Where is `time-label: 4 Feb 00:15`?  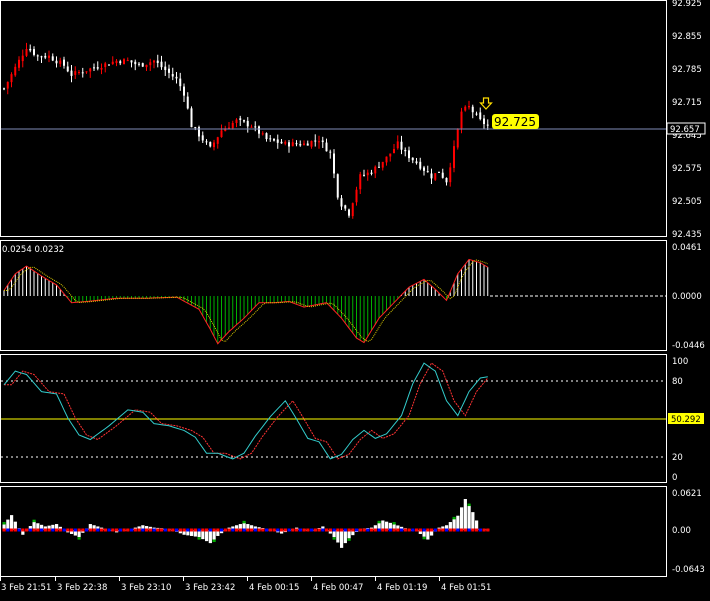
time-label: 4 Feb 00:15 is located at coordinates (274, 588).